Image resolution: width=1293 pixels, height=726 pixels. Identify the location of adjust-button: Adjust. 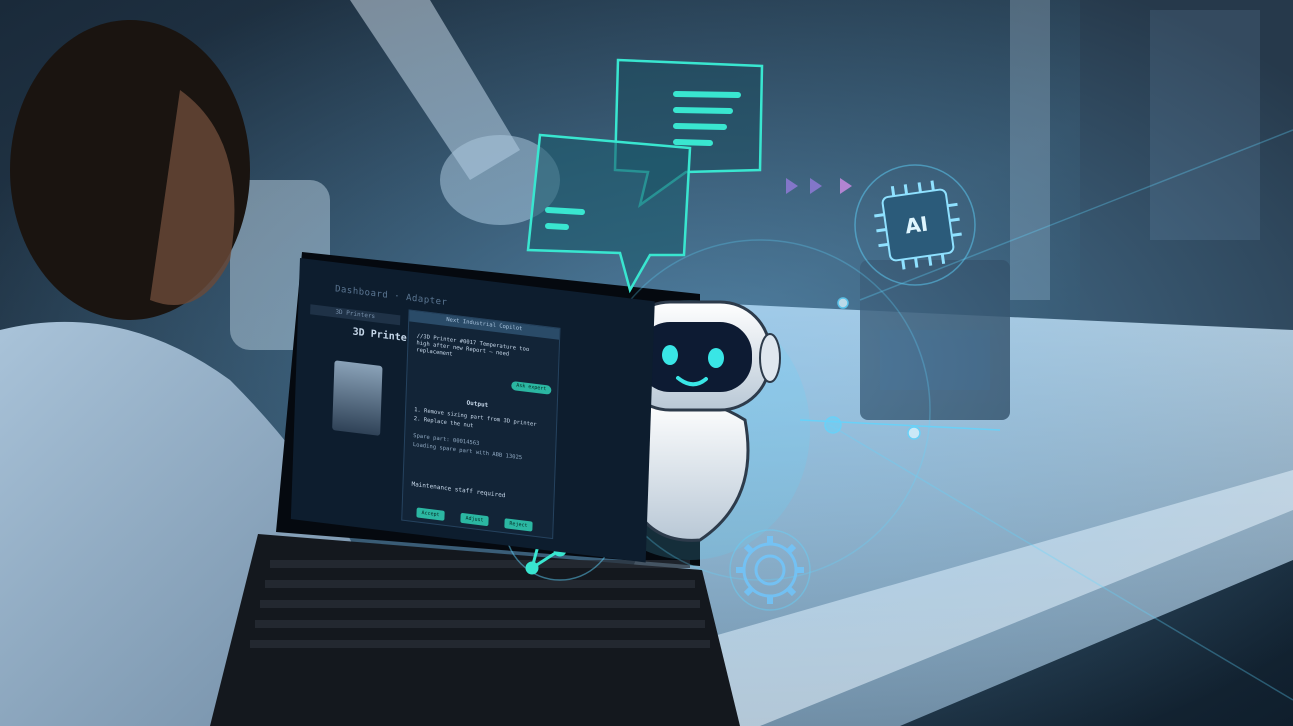
(474, 519).